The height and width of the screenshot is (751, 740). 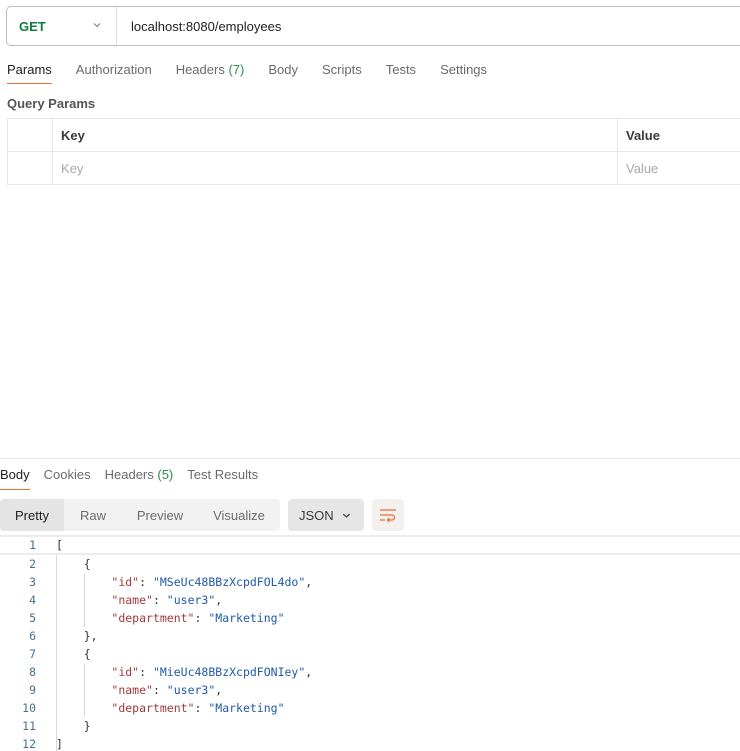 What do you see at coordinates (370, 672) in the screenshot?
I see `code-line: 8 "id": "MieUc48BBzXcpdFONIey",` at bounding box center [370, 672].